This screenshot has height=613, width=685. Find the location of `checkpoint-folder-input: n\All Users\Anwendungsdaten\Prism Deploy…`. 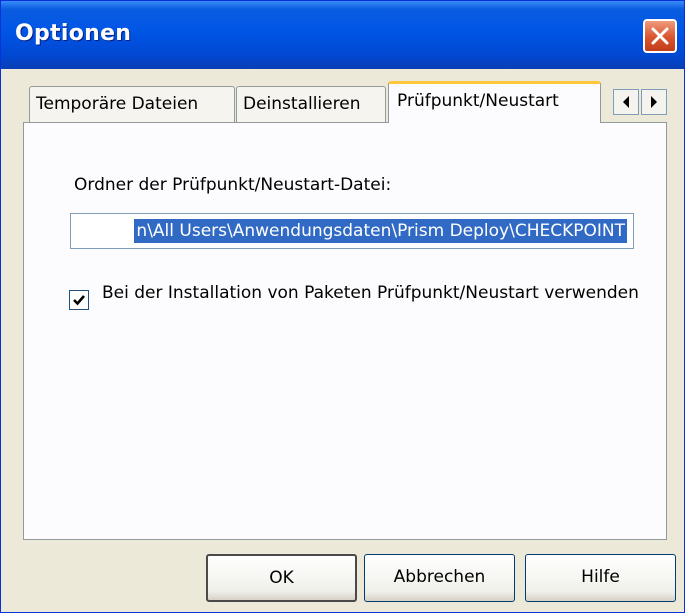

checkpoint-folder-input: n\All Users\Anwendungsdaten\Prism Deploy… is located at coordinates (352, 231).